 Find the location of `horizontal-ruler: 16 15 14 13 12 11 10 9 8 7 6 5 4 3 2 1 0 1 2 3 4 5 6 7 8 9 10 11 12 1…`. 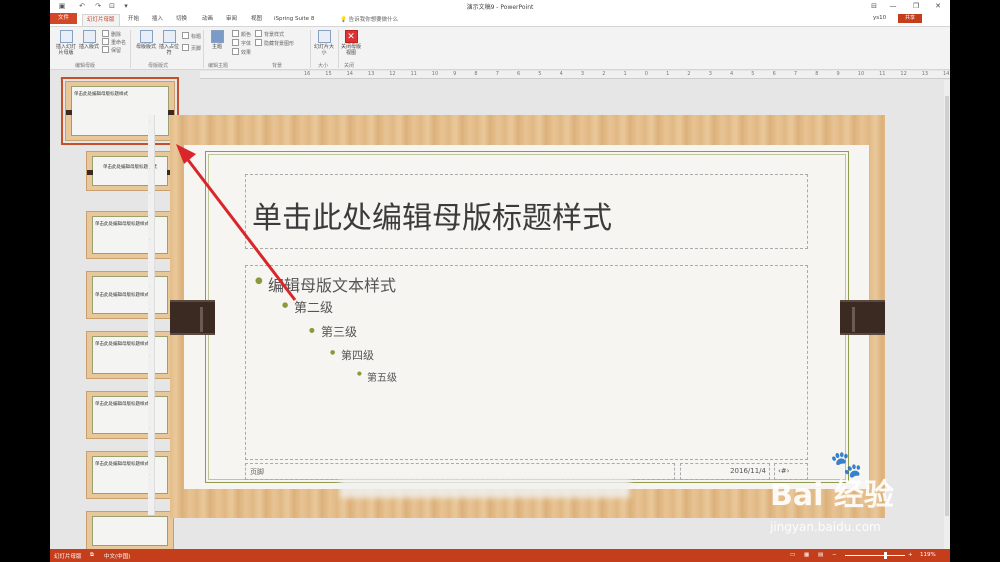

horizontal-ruler: 16 15 14 13 12 11 10 9 8 7 6 5 4 3 2 1 0 1 2 3 4 5 6 7 8 9 10 11 12 1… is located at coordinates (575, 75).